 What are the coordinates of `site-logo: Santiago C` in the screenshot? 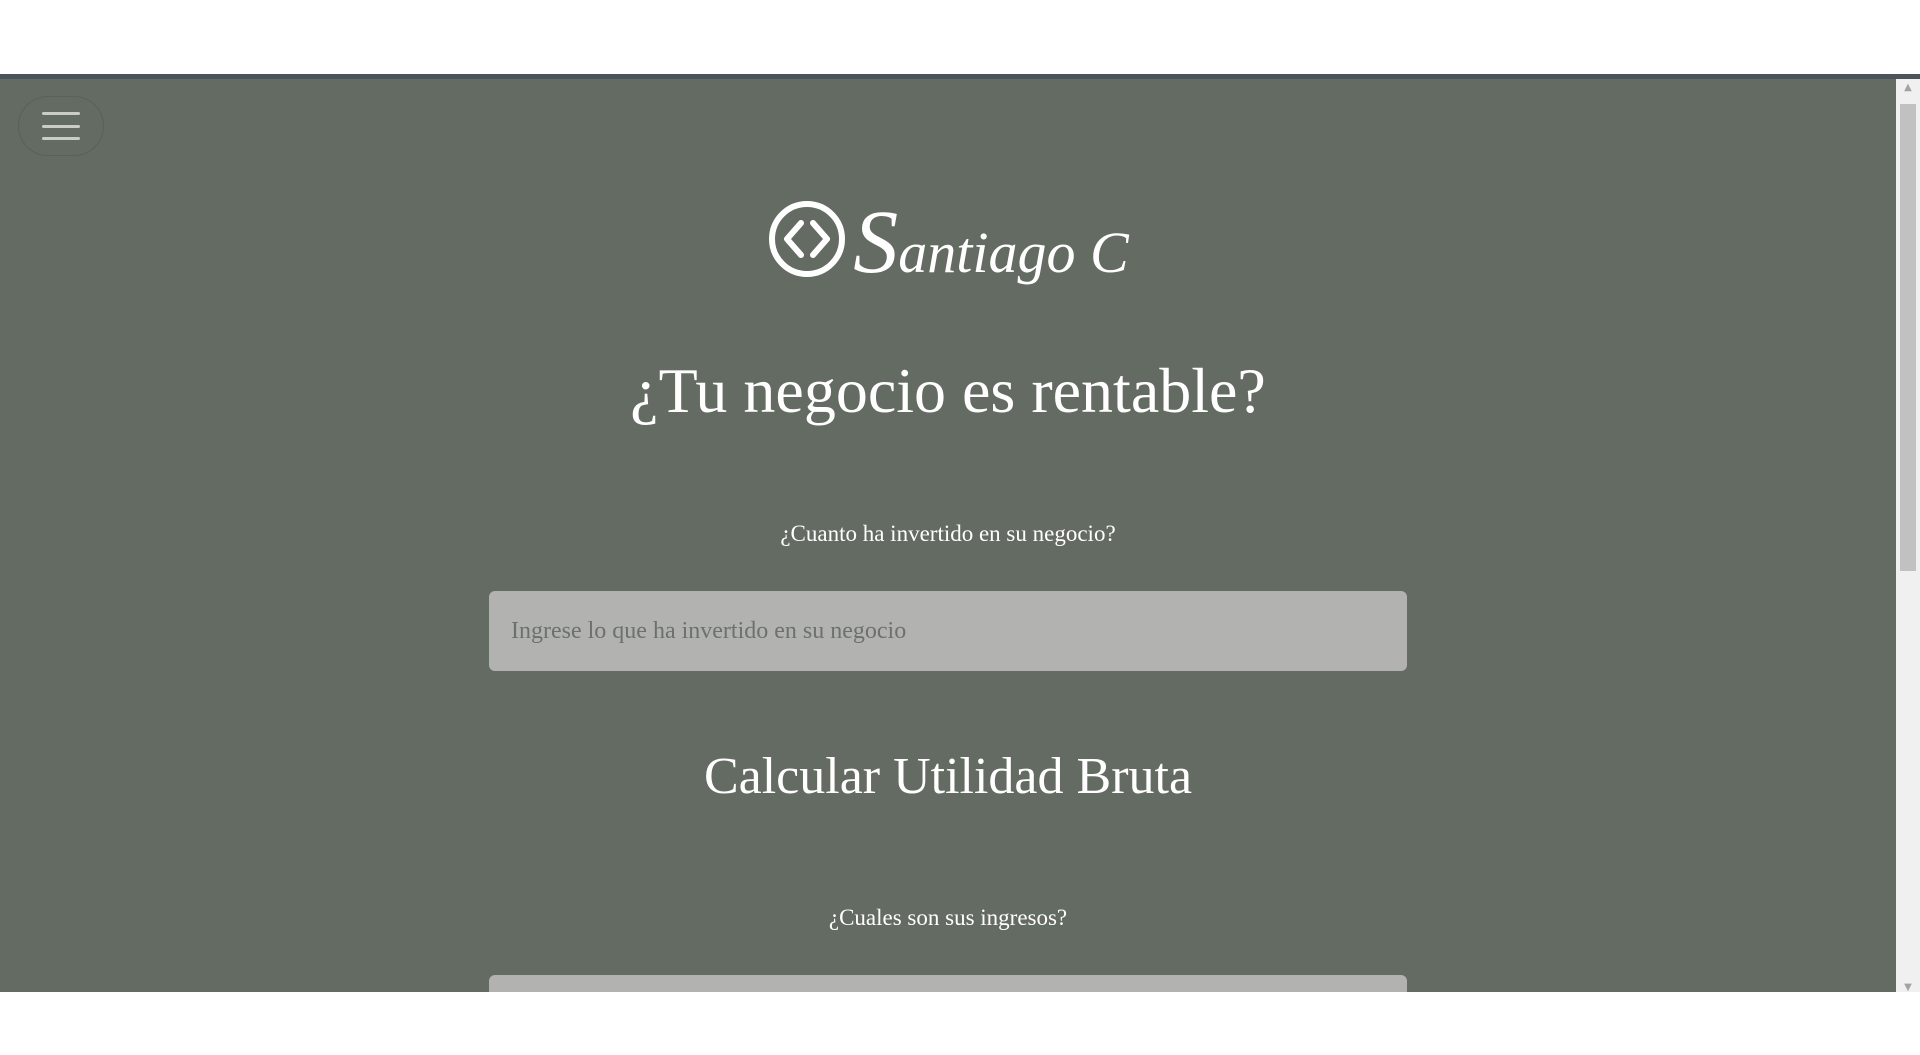 It's located at (948, 241).